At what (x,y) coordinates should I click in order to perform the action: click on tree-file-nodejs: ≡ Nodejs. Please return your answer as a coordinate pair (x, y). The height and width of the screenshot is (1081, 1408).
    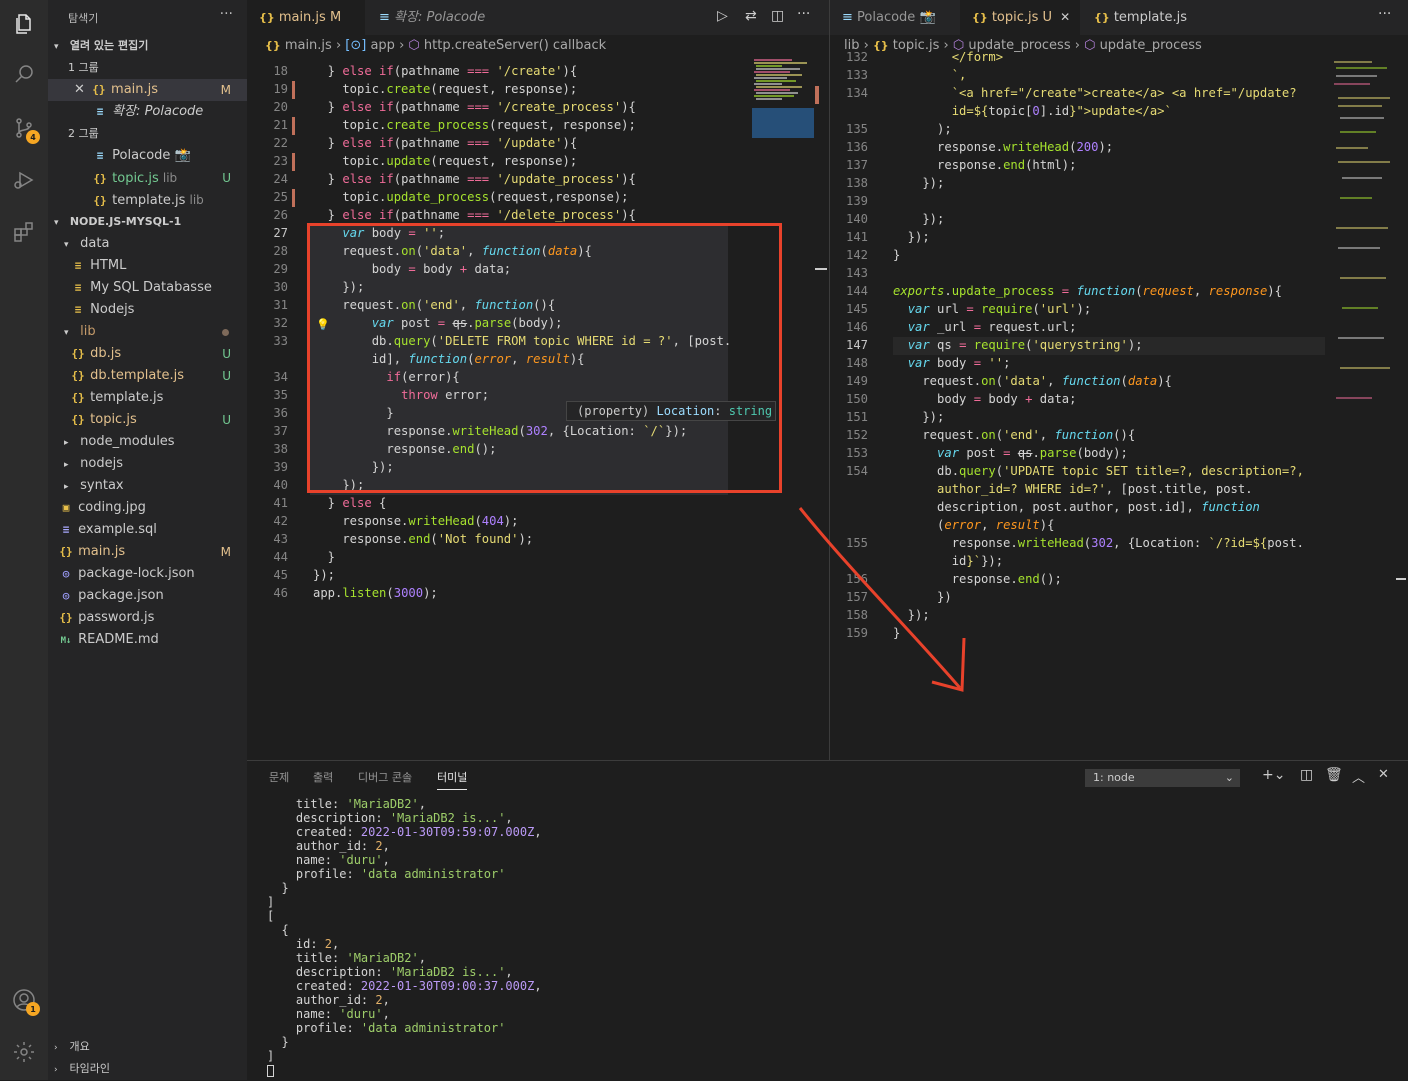
    Looking at the image, I should click on (147, 310).